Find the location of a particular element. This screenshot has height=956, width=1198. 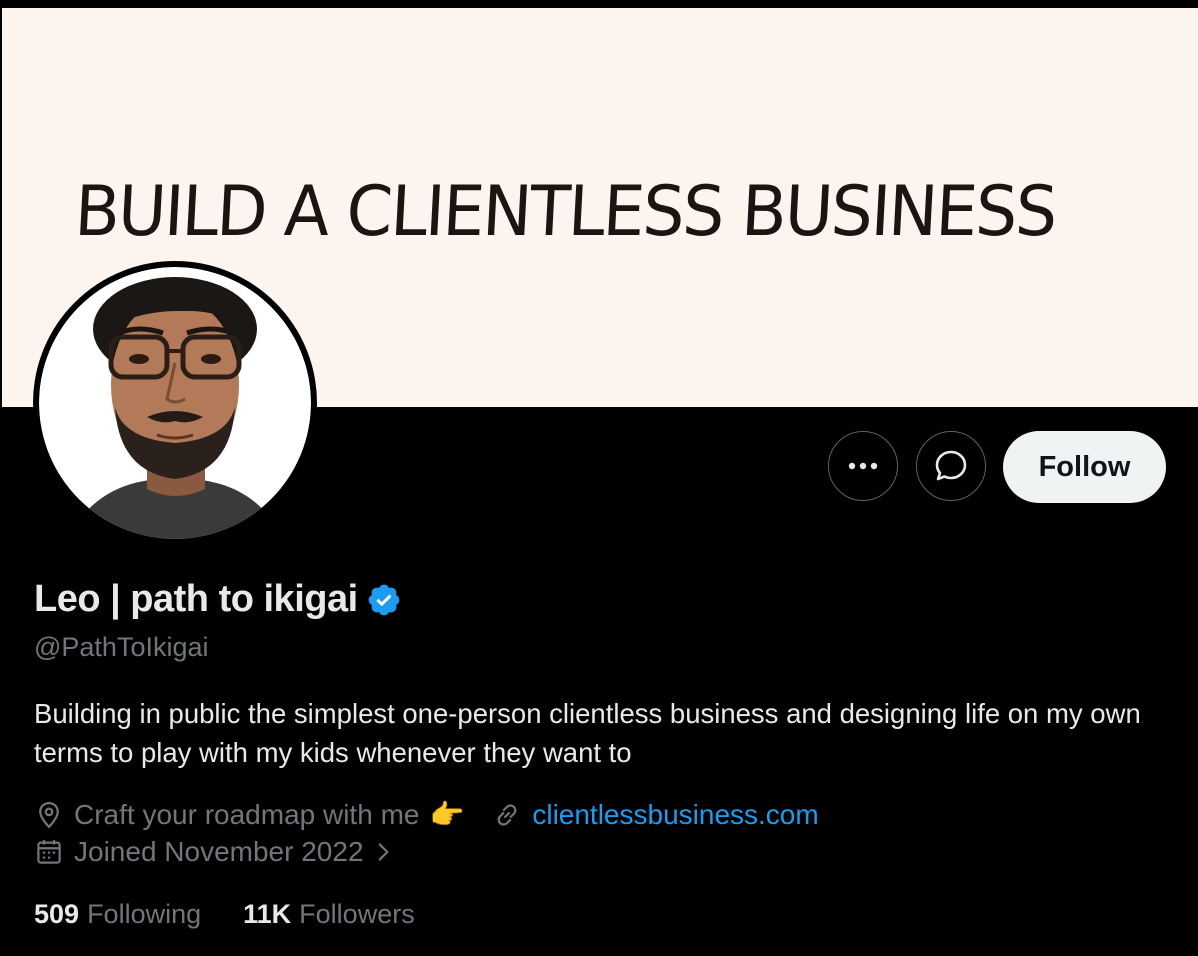

joined-row: Joined November 2022 is located at coordinates (220, 852).